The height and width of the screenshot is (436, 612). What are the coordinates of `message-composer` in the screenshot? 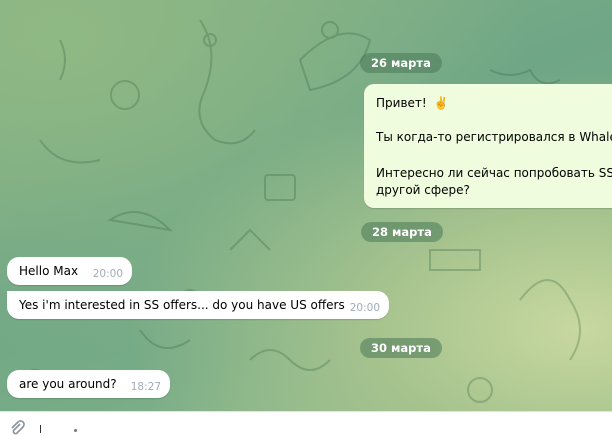 It's located at (306, 423).